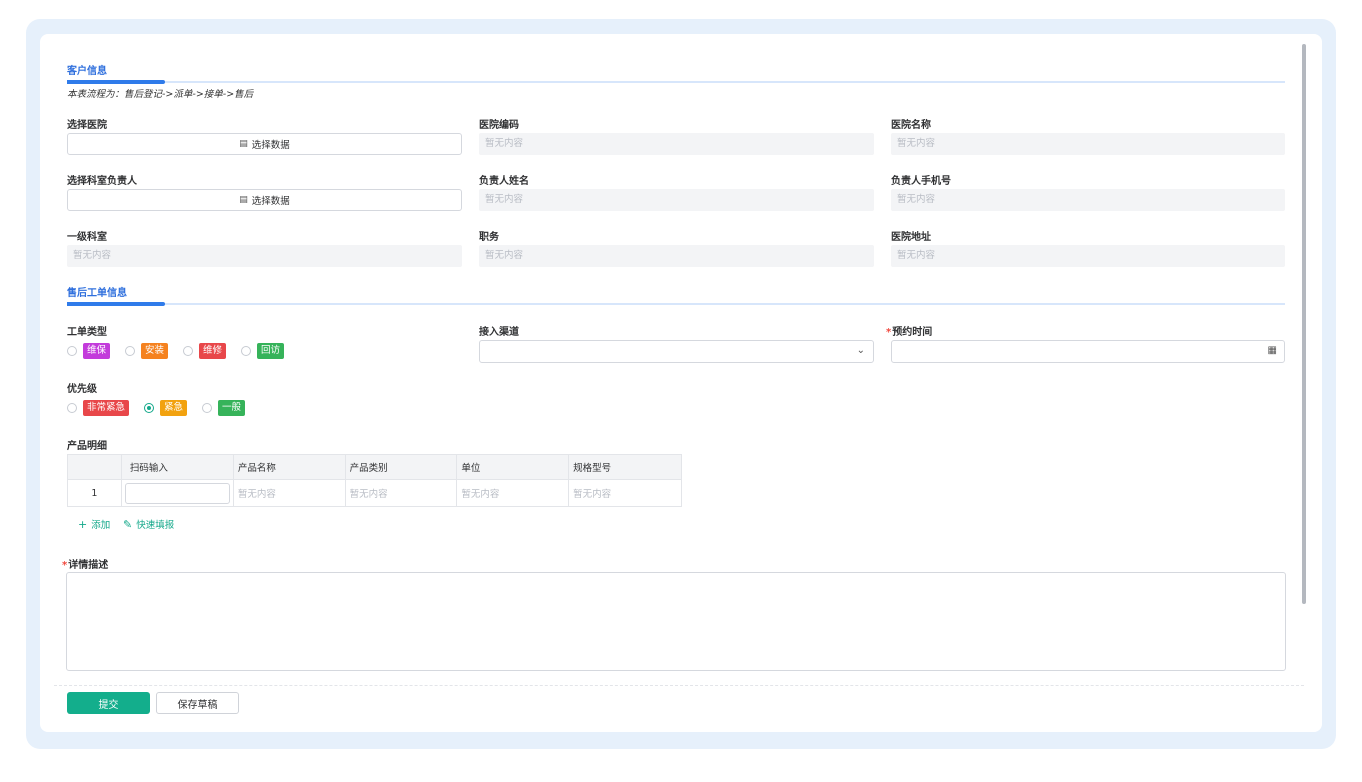 Image resolution: width=1362 pixels, height=782 pixels. What do you see at coordinates (860, 350) in the screenshot?
I see `chevron-down-icon: ⌄` at bounding box center [860, 350].